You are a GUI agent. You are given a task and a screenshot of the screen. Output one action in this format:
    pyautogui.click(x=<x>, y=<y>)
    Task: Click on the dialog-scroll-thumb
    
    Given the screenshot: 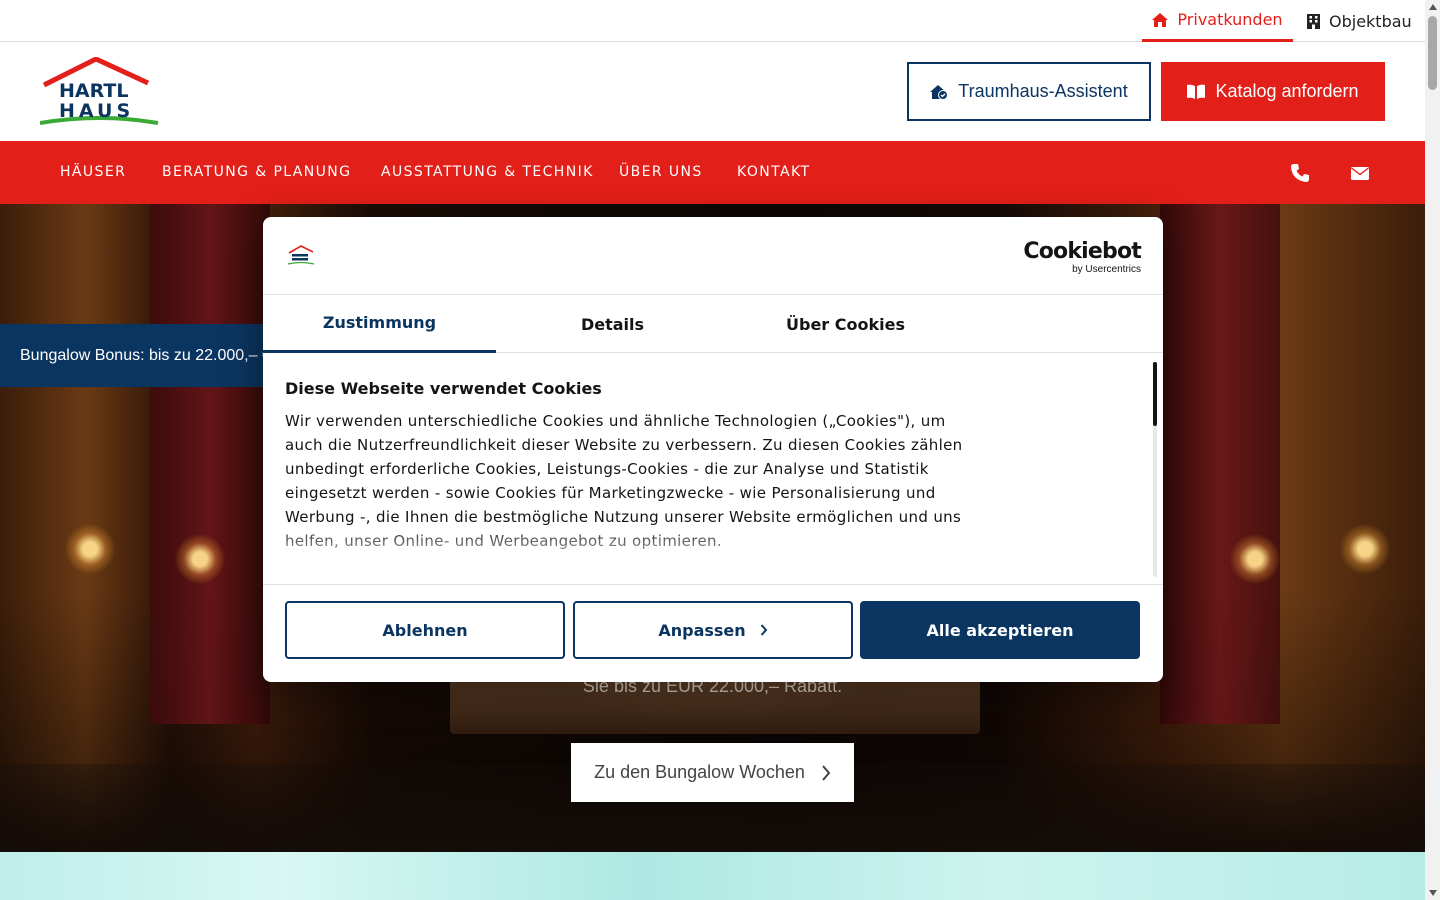 What is the action you would take?
    pyautogui.click(x=1155, y=394)
    